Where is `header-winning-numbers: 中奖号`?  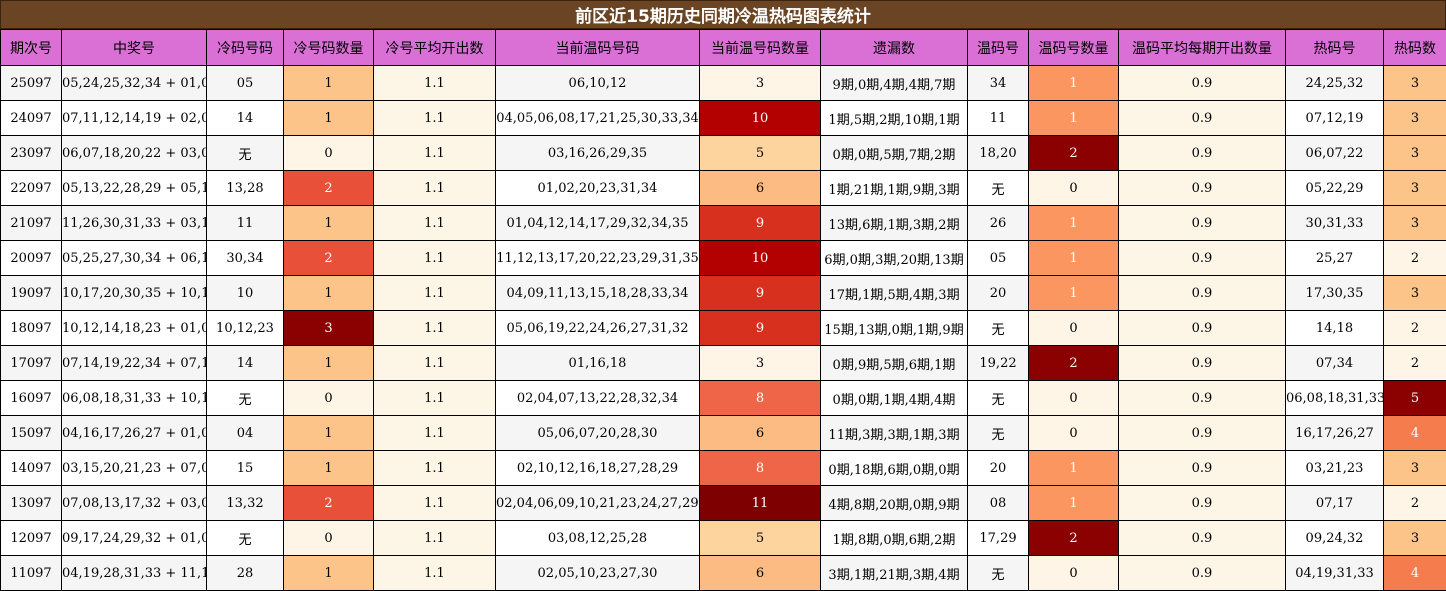 header-winning-numbers: 中奖号 is located at coordinates (134, 47).